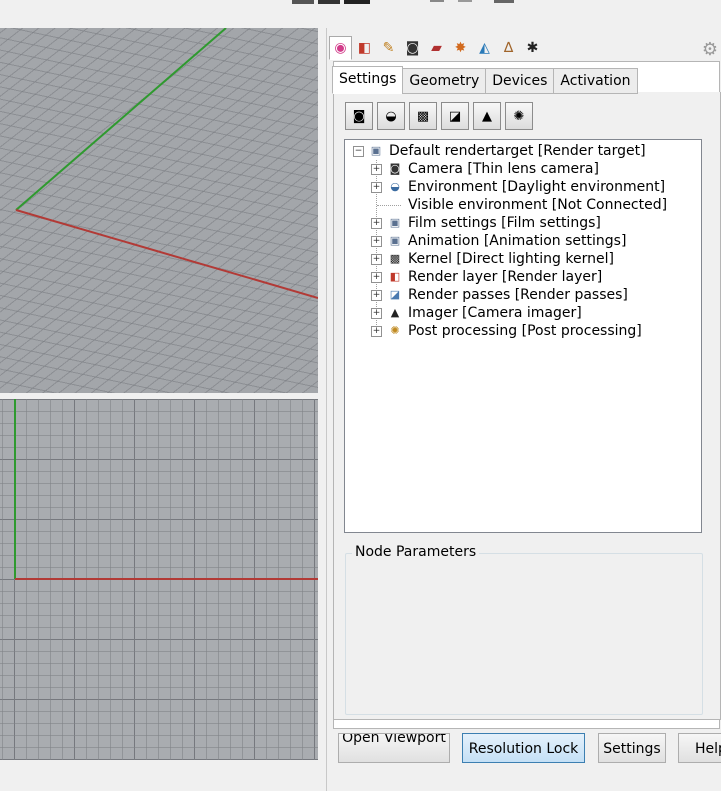  I want to click on x-axis-line, so click(166, 254).